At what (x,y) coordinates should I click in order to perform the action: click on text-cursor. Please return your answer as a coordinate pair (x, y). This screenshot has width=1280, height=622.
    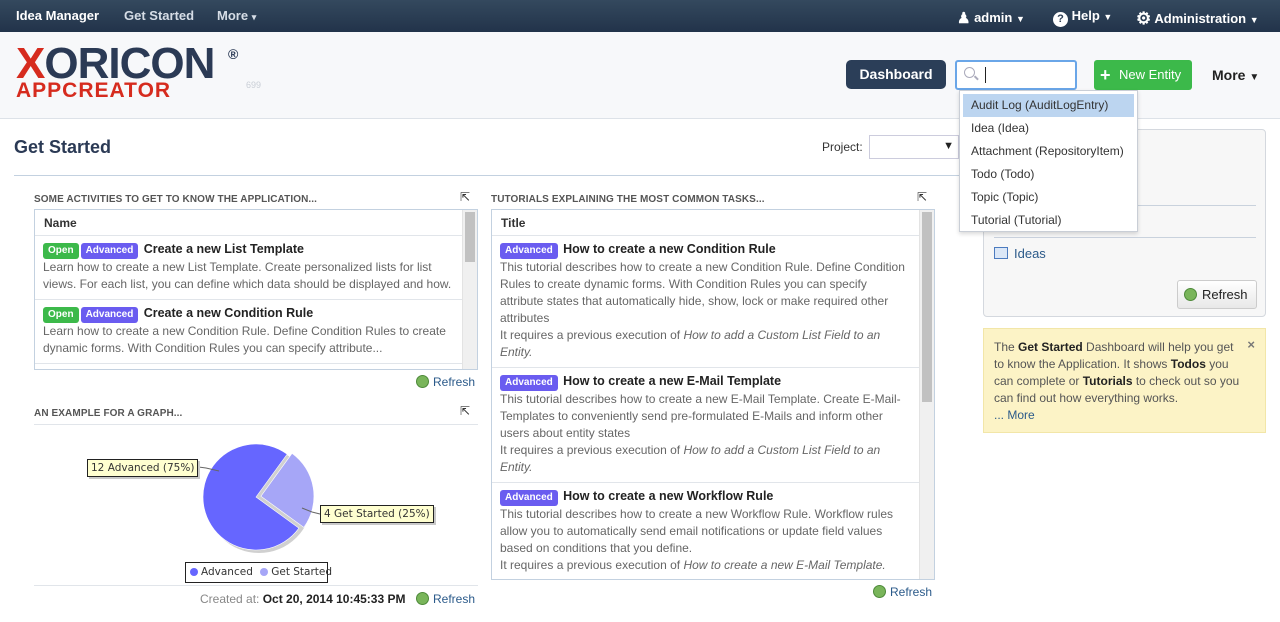
    Looking at the image, I should click on (985, 75).